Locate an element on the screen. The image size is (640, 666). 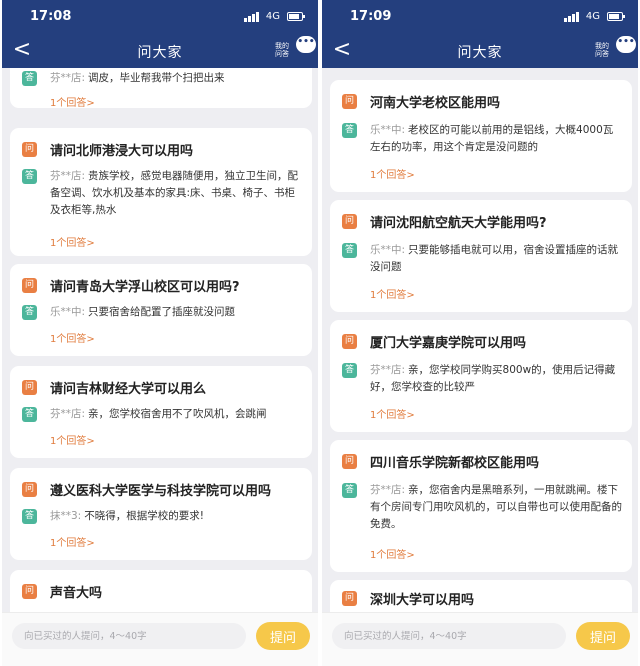
question-row: 问 请问吉林财经大学可以用么 is located at coordinates (163, 388).